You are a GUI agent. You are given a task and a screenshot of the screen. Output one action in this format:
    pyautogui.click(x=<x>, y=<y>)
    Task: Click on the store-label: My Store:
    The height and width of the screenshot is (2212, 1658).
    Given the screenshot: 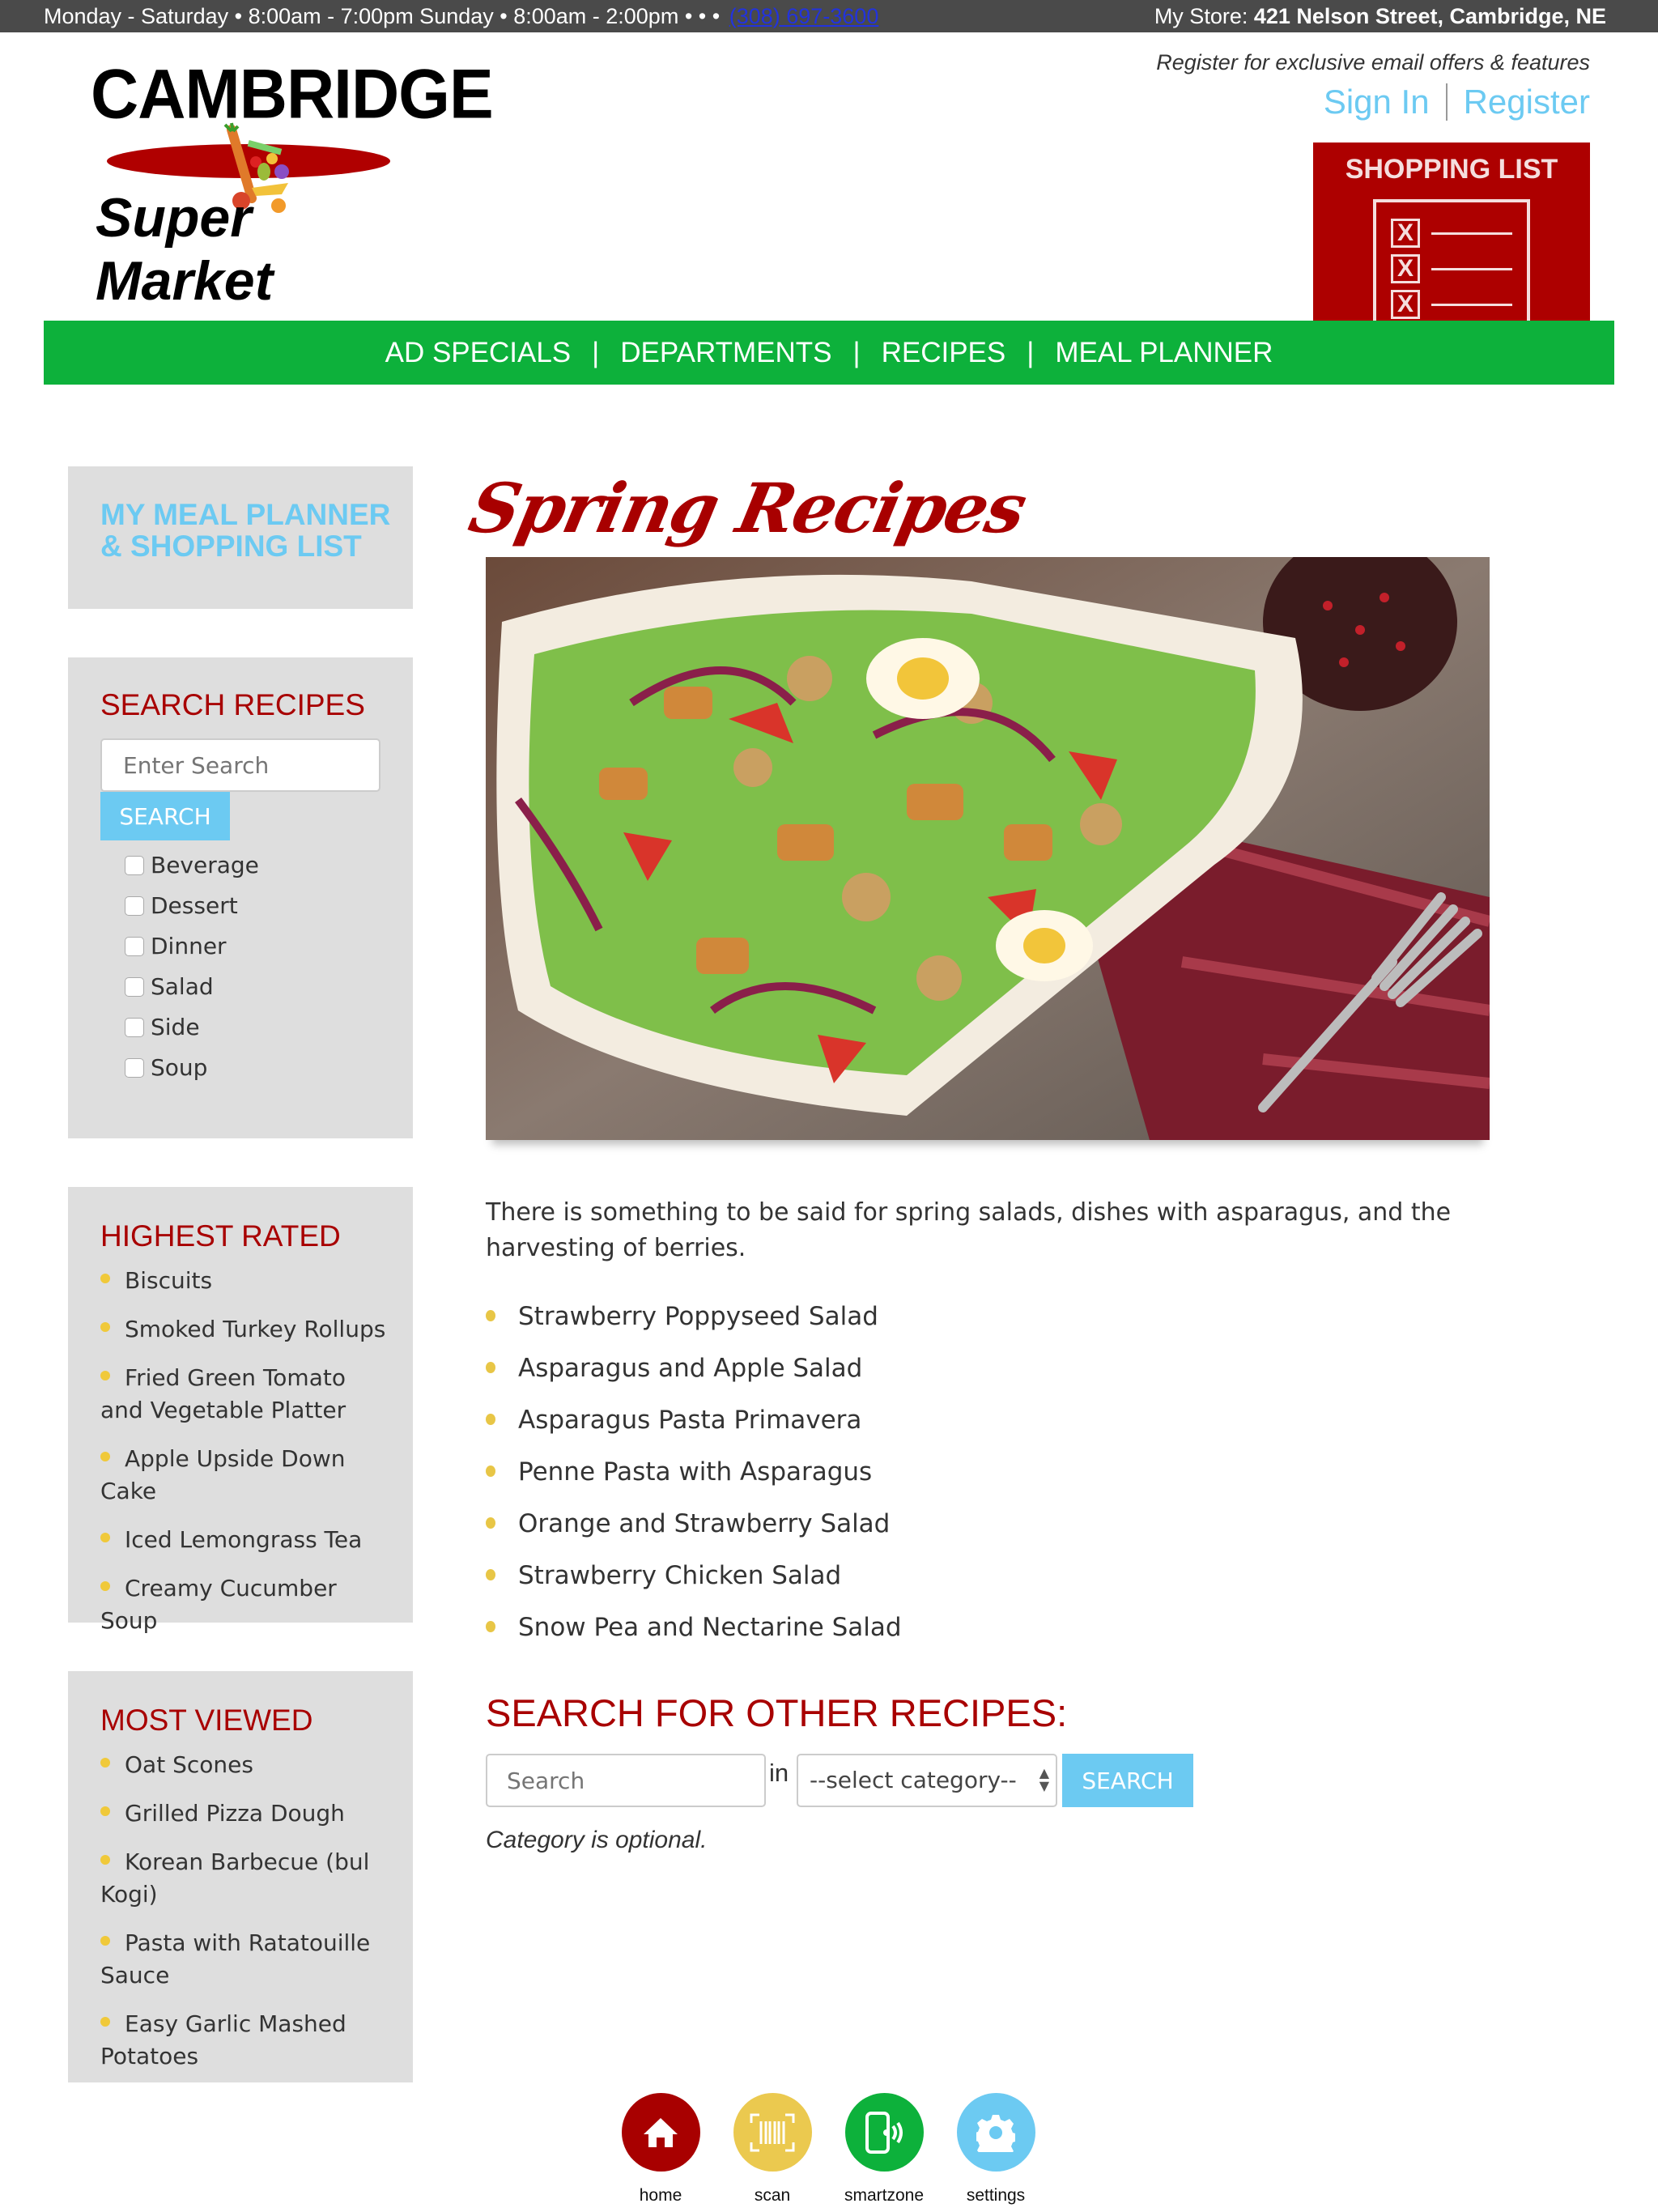 What is the action you would take?
    pyautogui.click(x=1201, y=16)
    